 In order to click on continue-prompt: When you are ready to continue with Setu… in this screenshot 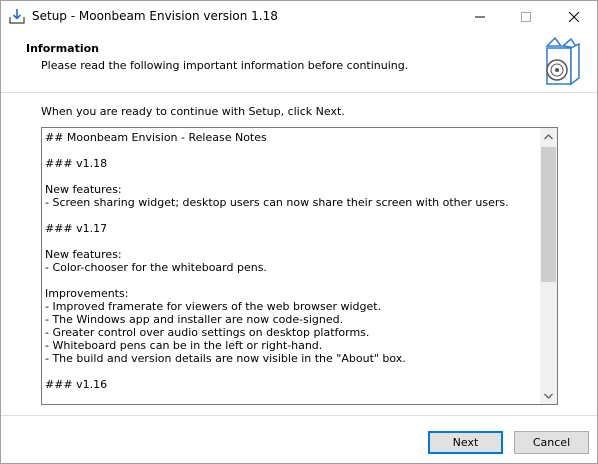, I will do `click(193, 111)`.